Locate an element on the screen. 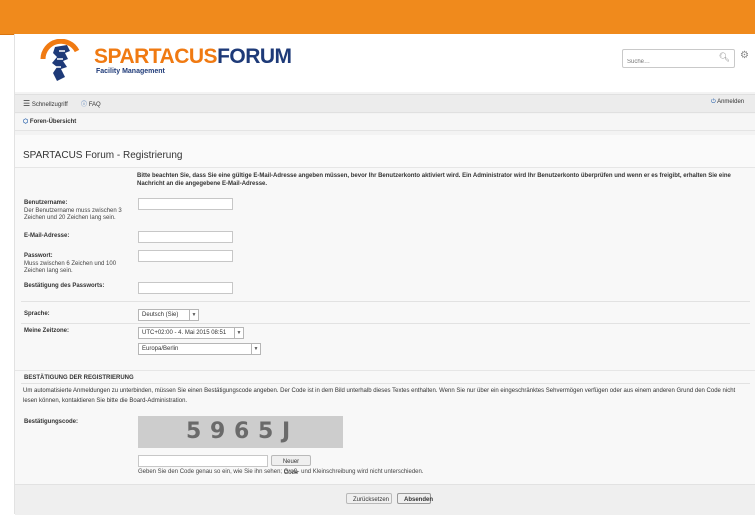 This screenshot has height=515, width=755. brand-secondary: FORUM is located at coordinates (254, 56).